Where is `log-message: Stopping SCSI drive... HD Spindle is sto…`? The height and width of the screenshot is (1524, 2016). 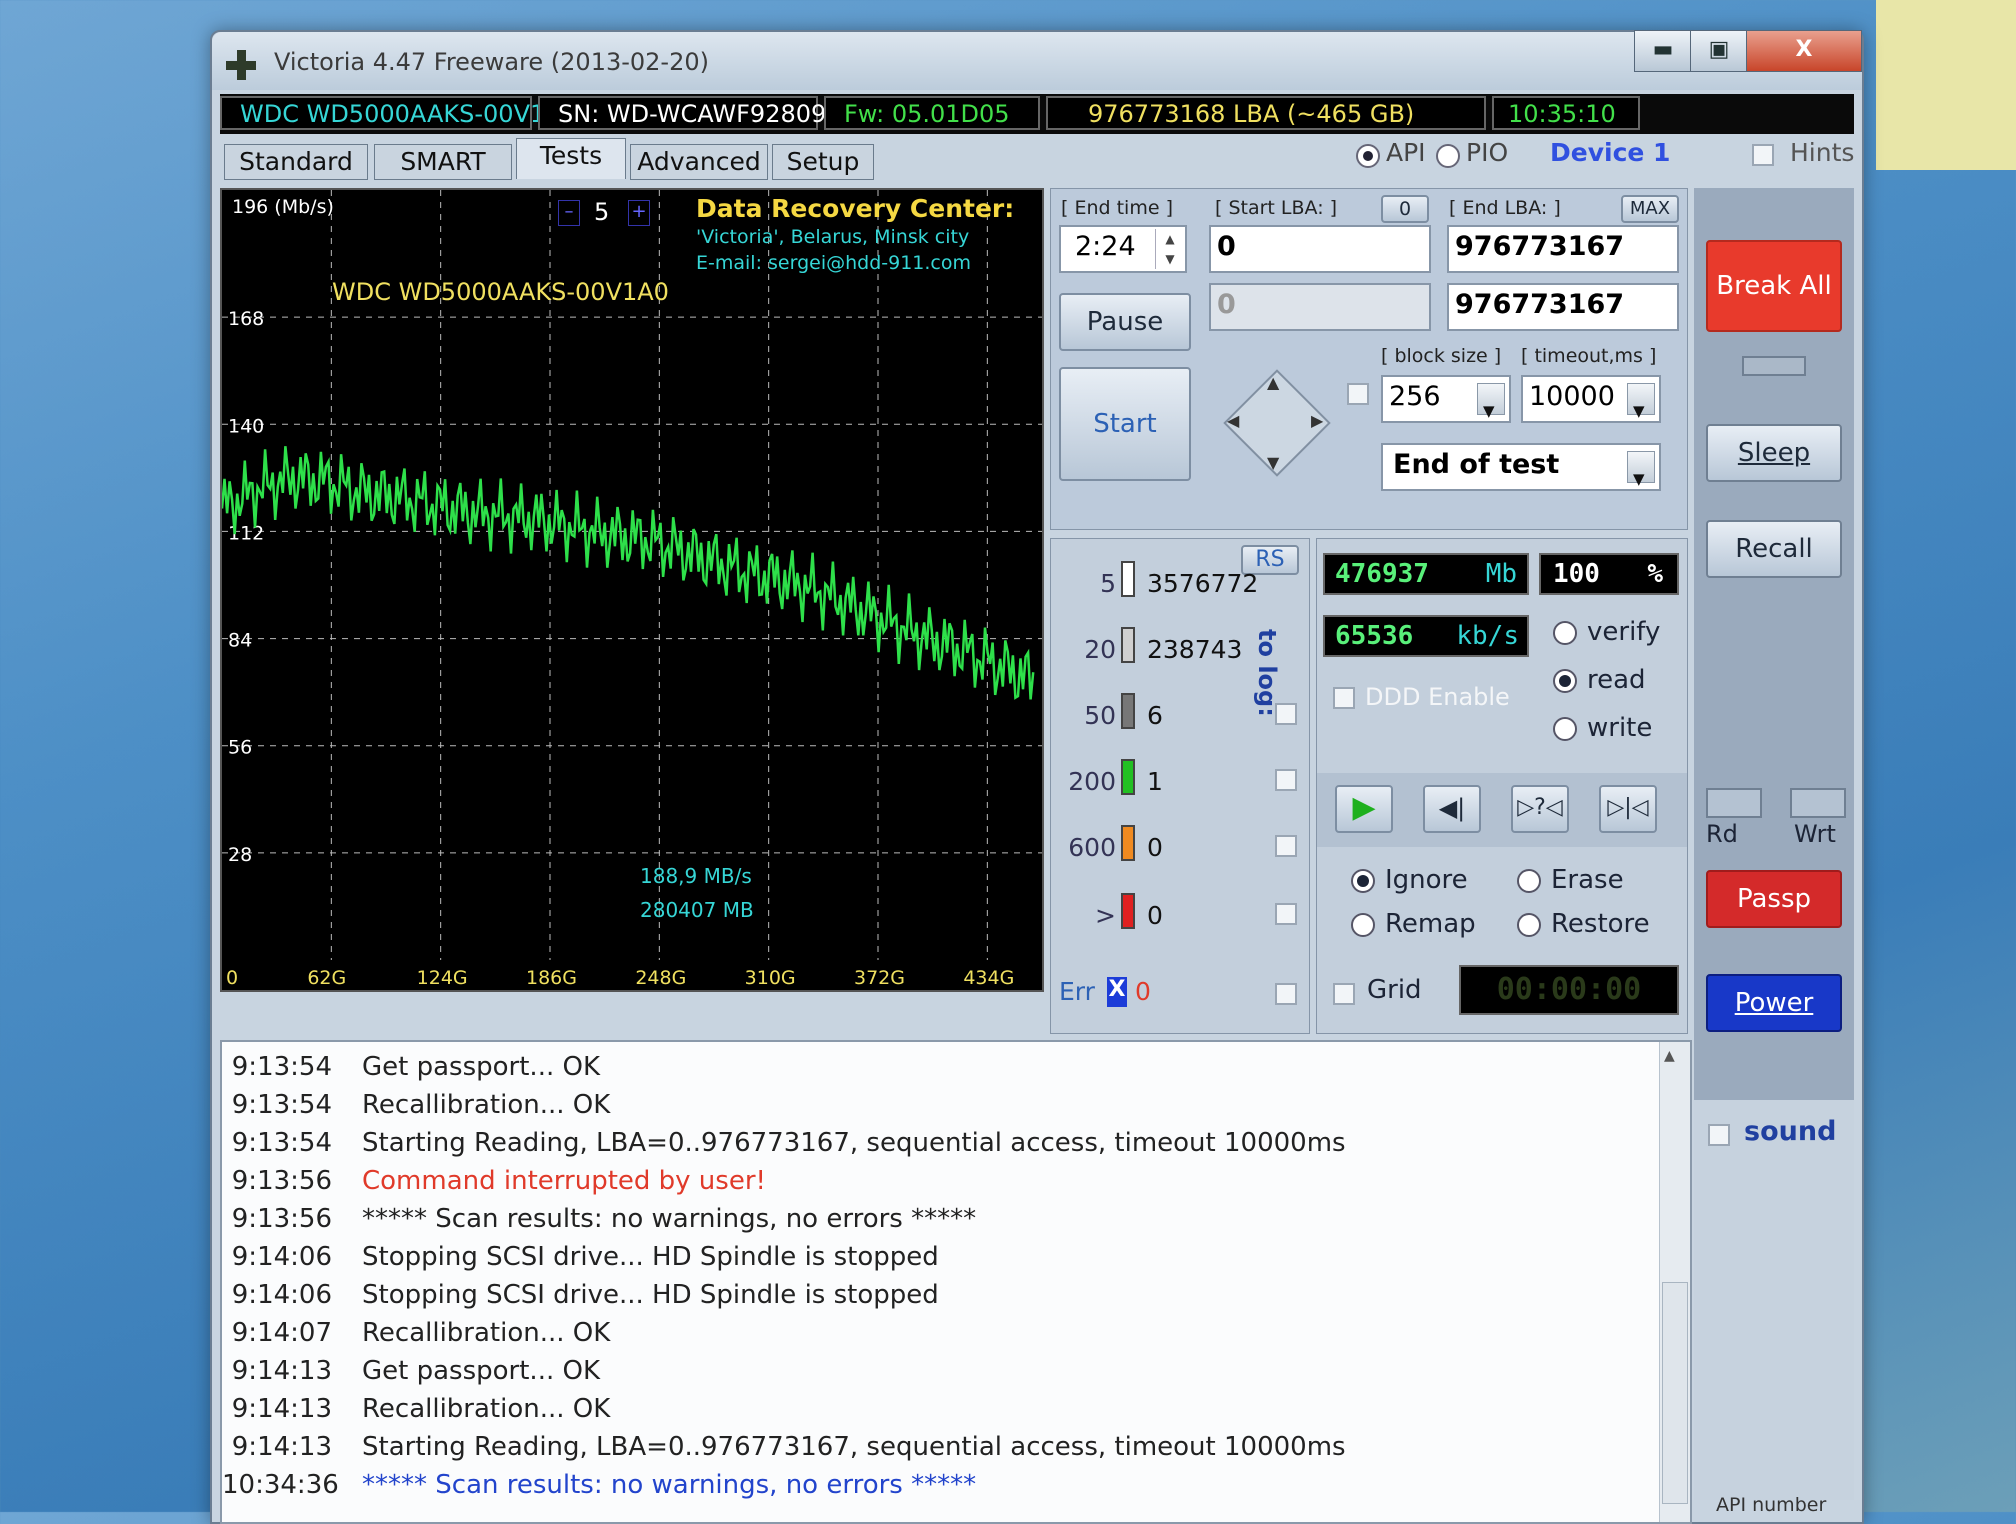
log-message: Stopping SCSI drive... HD Spindle is sto… is located at coordinates (650, 1295).